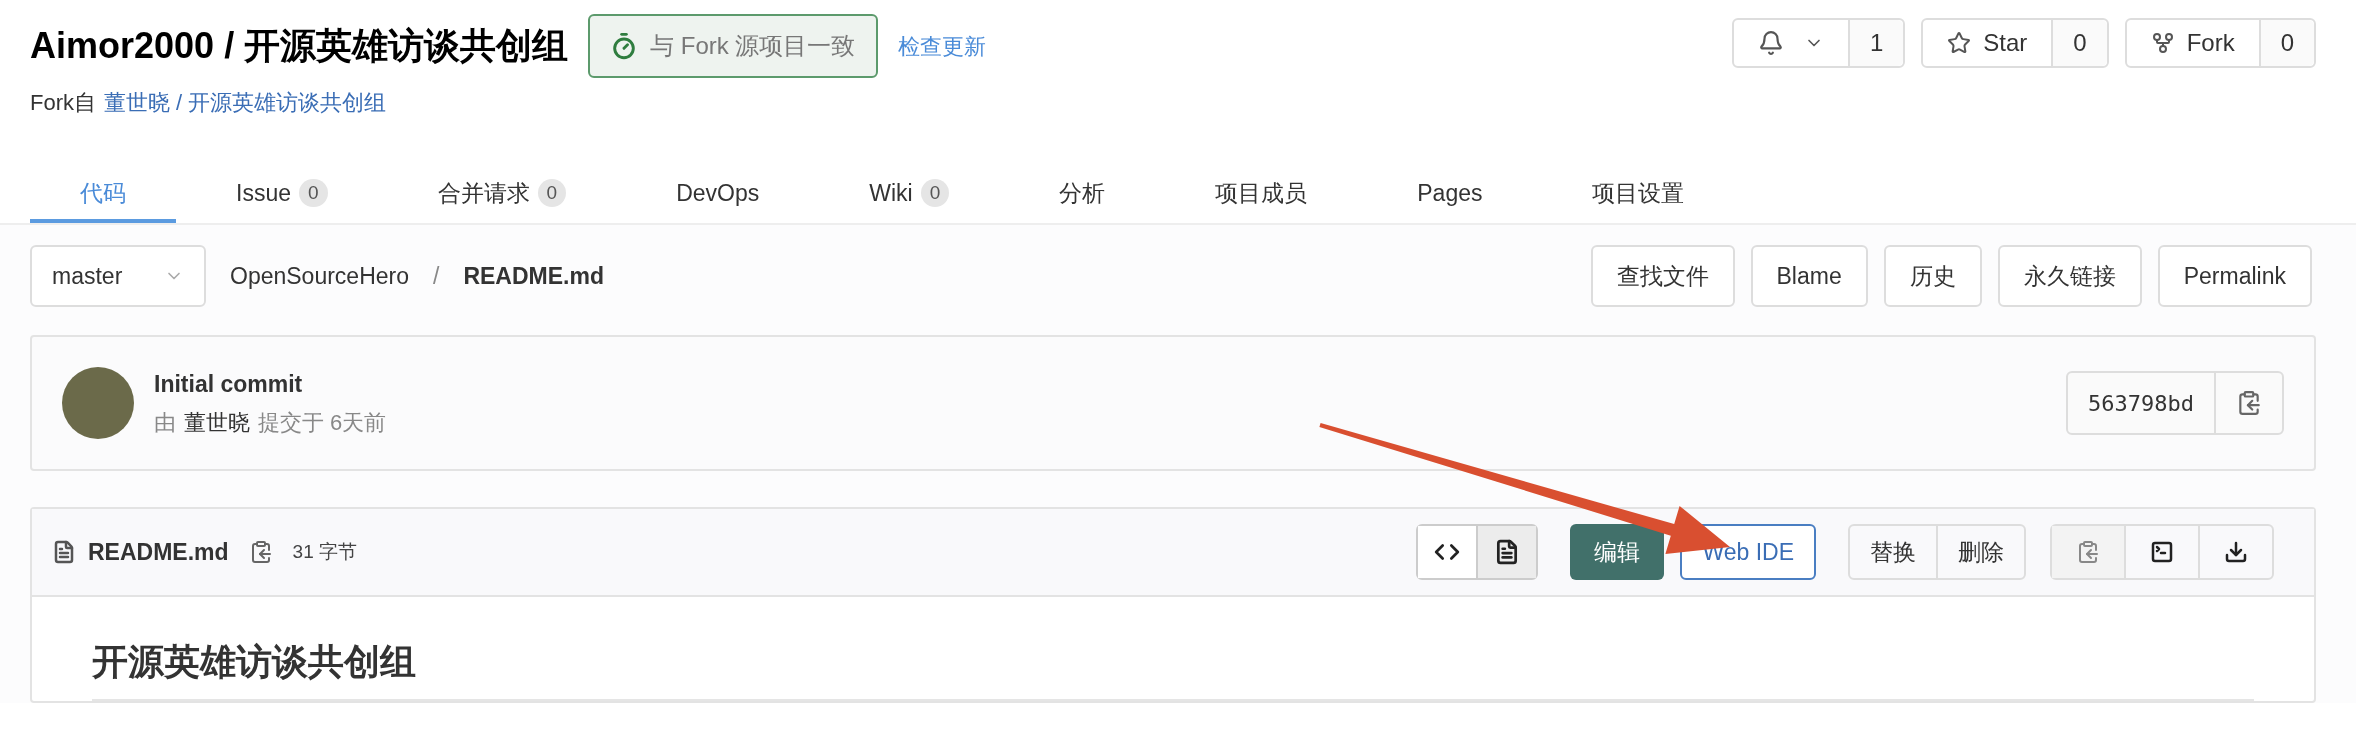 This screenshot has width=2356, height=752. What do you see at coordinates (533, 276) in the screenshot?
I see `breadcrumb-file: README.md` at bounding box center [533, 276].